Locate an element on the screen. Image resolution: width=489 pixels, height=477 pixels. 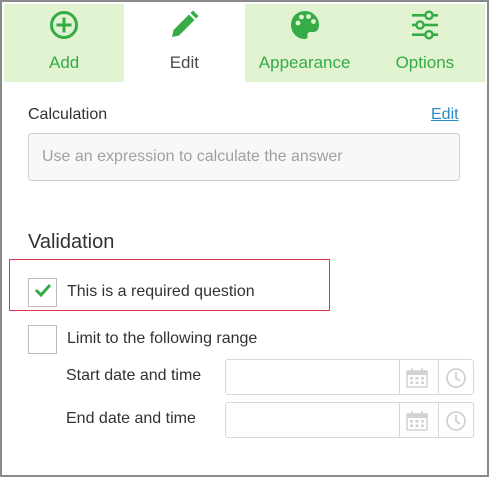
limit-range-checkbox is located at coordinates (42, 339).